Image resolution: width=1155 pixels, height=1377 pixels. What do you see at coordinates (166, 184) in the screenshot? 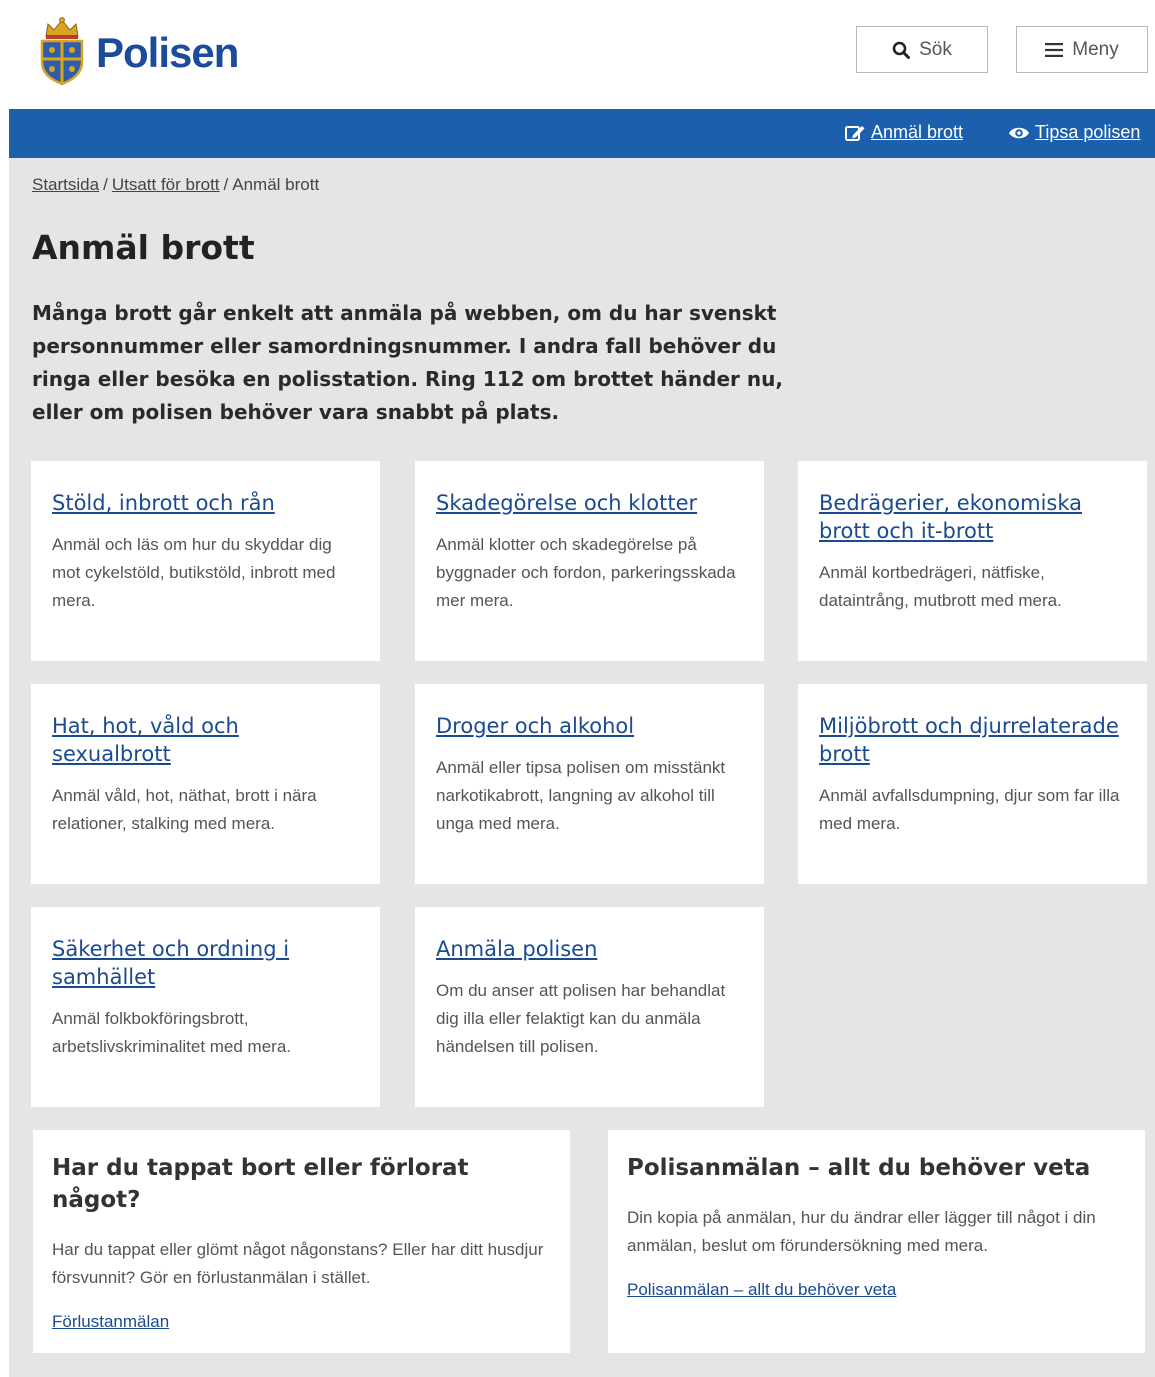
I see `breadcrumb-utsatt: Utsatt för brott` at bounding box center [166, 184].